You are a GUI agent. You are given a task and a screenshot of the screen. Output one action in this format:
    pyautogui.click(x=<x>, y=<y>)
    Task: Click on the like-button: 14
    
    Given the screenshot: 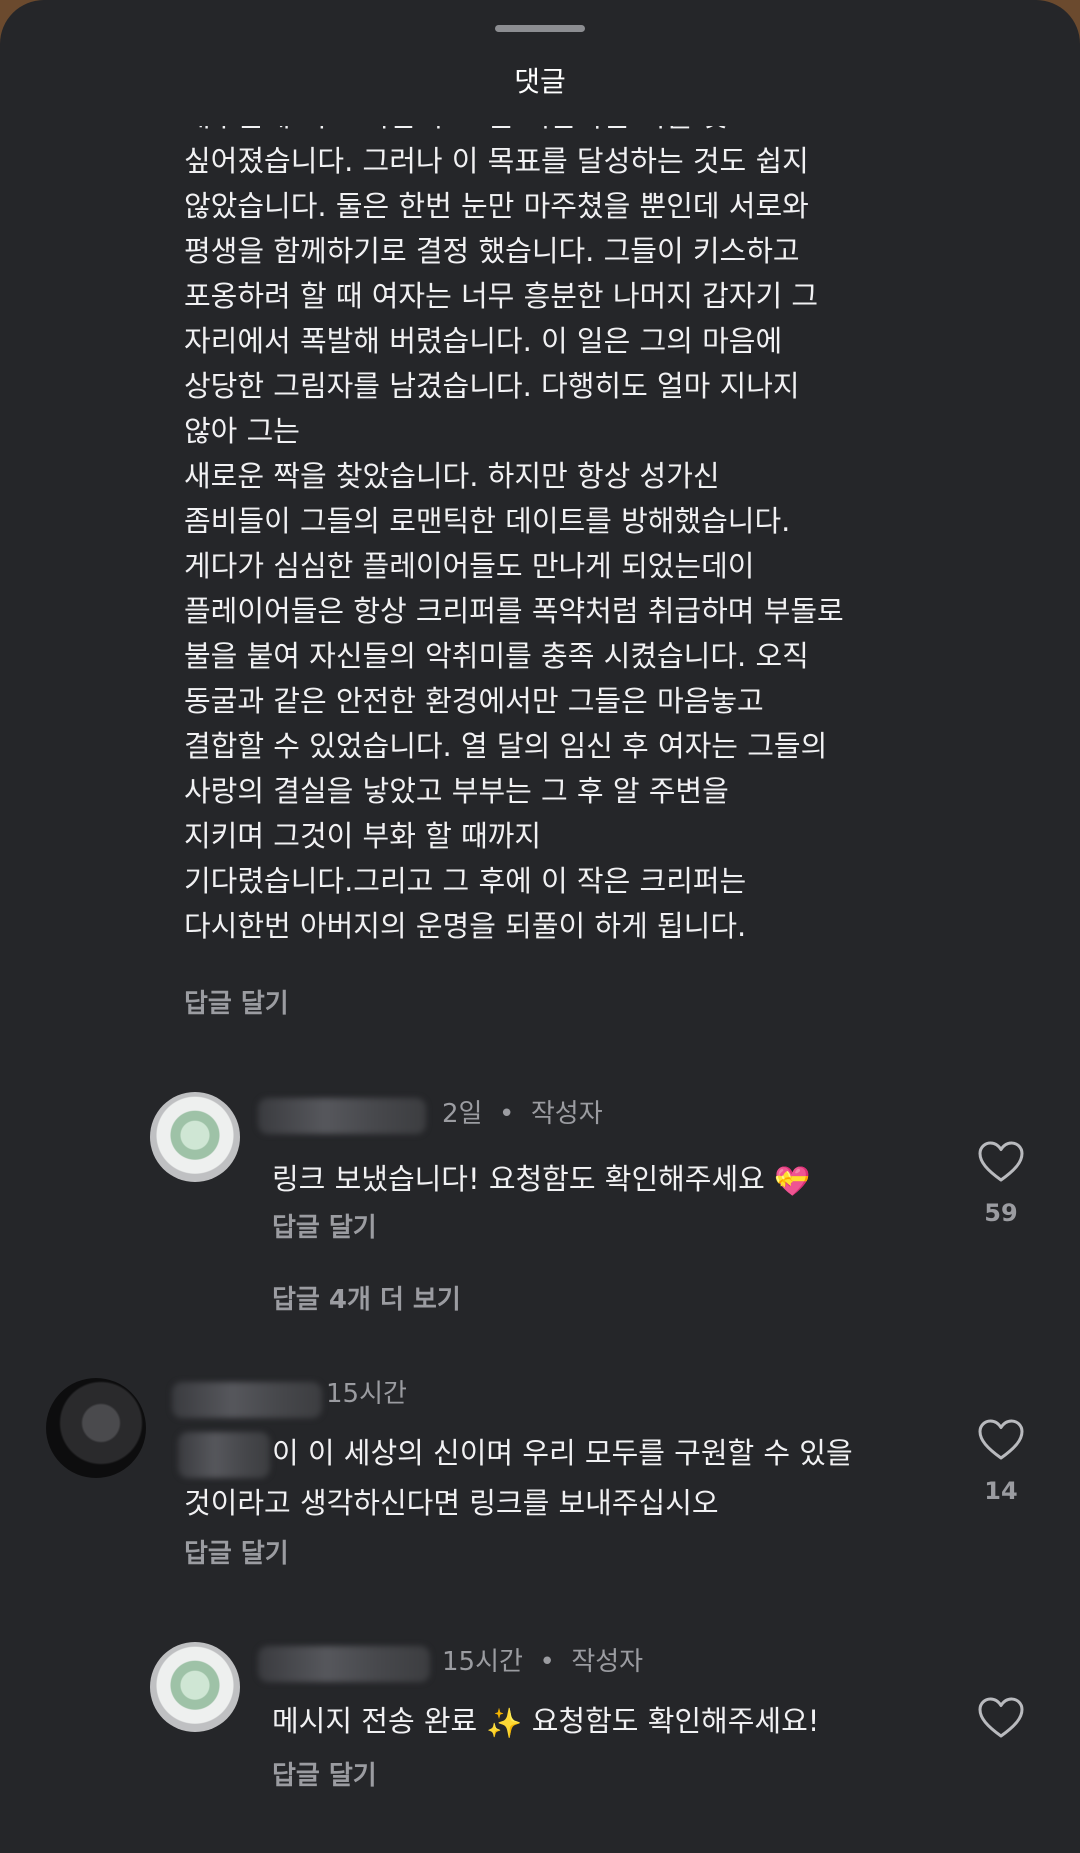 What is the action you would take?
    pyautogui.click(x=1001, y=1462)
    